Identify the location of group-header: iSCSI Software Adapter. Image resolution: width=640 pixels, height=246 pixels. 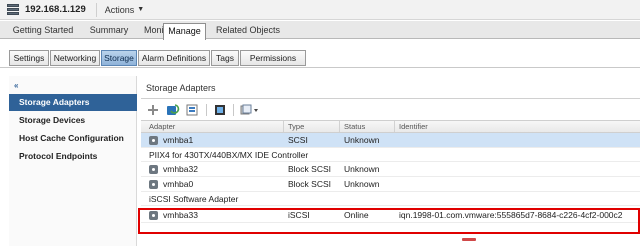
(390, 199).